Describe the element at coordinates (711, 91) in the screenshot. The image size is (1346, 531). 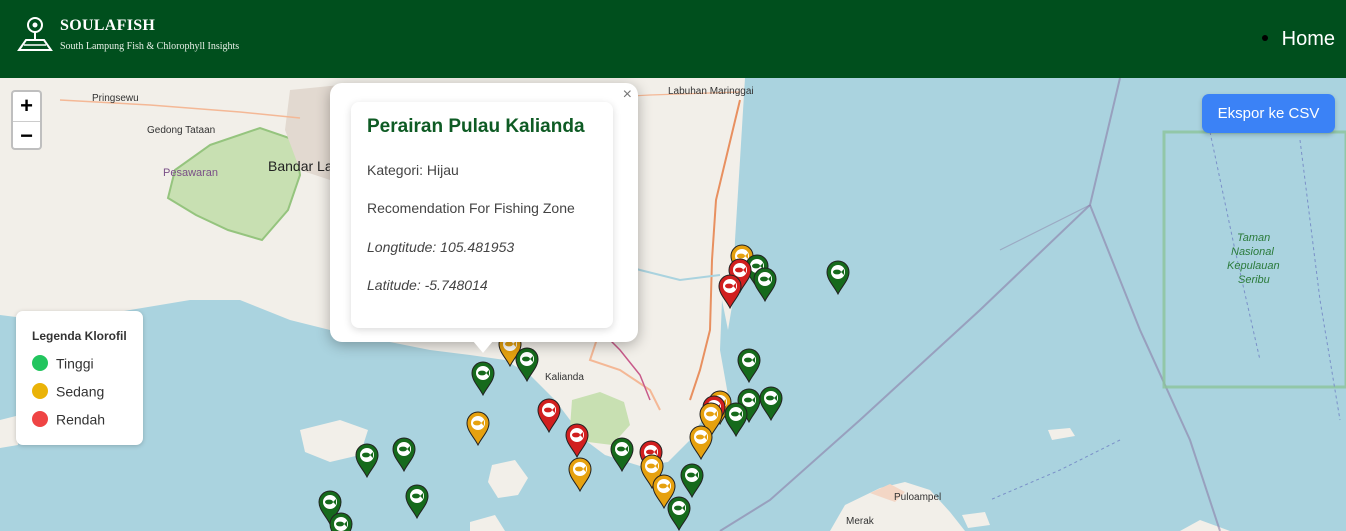
I see `label-labuhan: Labuhan Maringgai` at that location.